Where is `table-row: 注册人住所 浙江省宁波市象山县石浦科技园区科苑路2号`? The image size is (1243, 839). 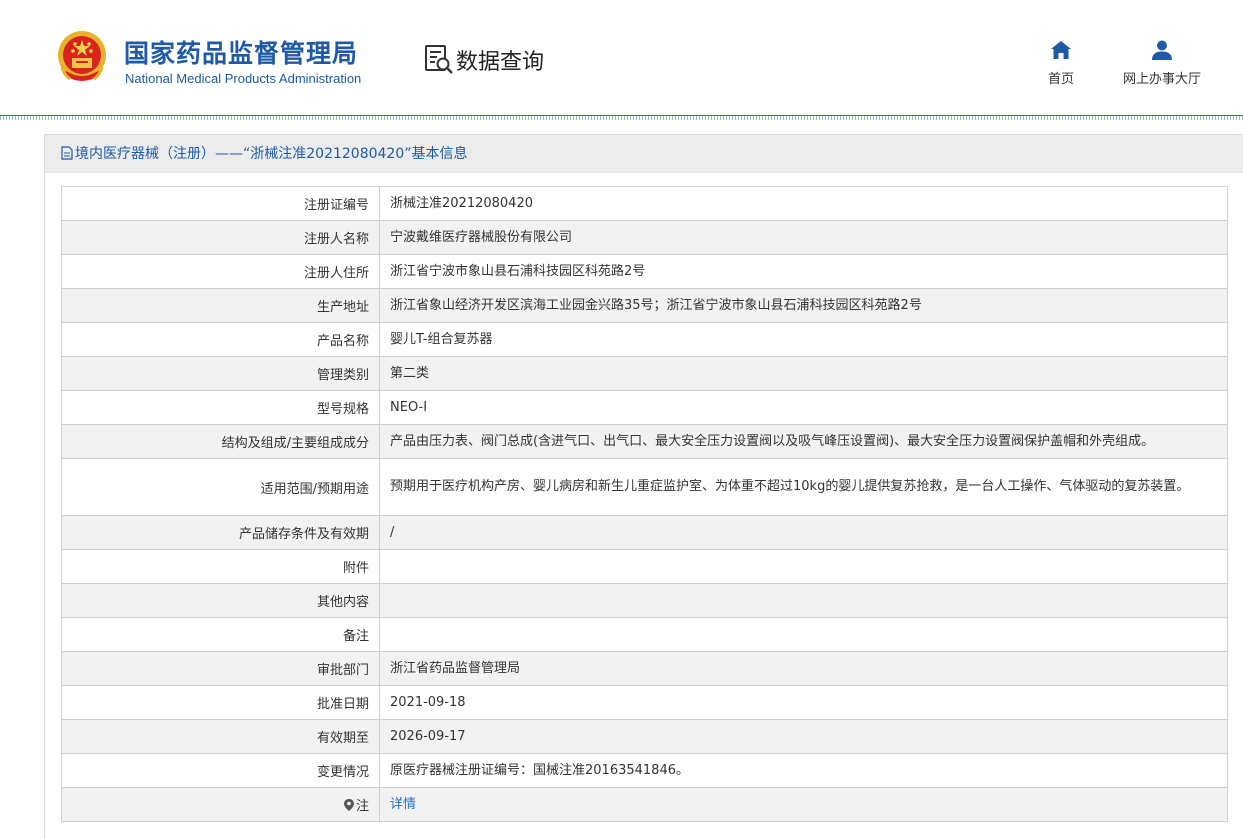 table-row: 注册人住所 浙江省宁波市象山县石浦科技园区科苑路2号 is located at coordinates (644, 271).